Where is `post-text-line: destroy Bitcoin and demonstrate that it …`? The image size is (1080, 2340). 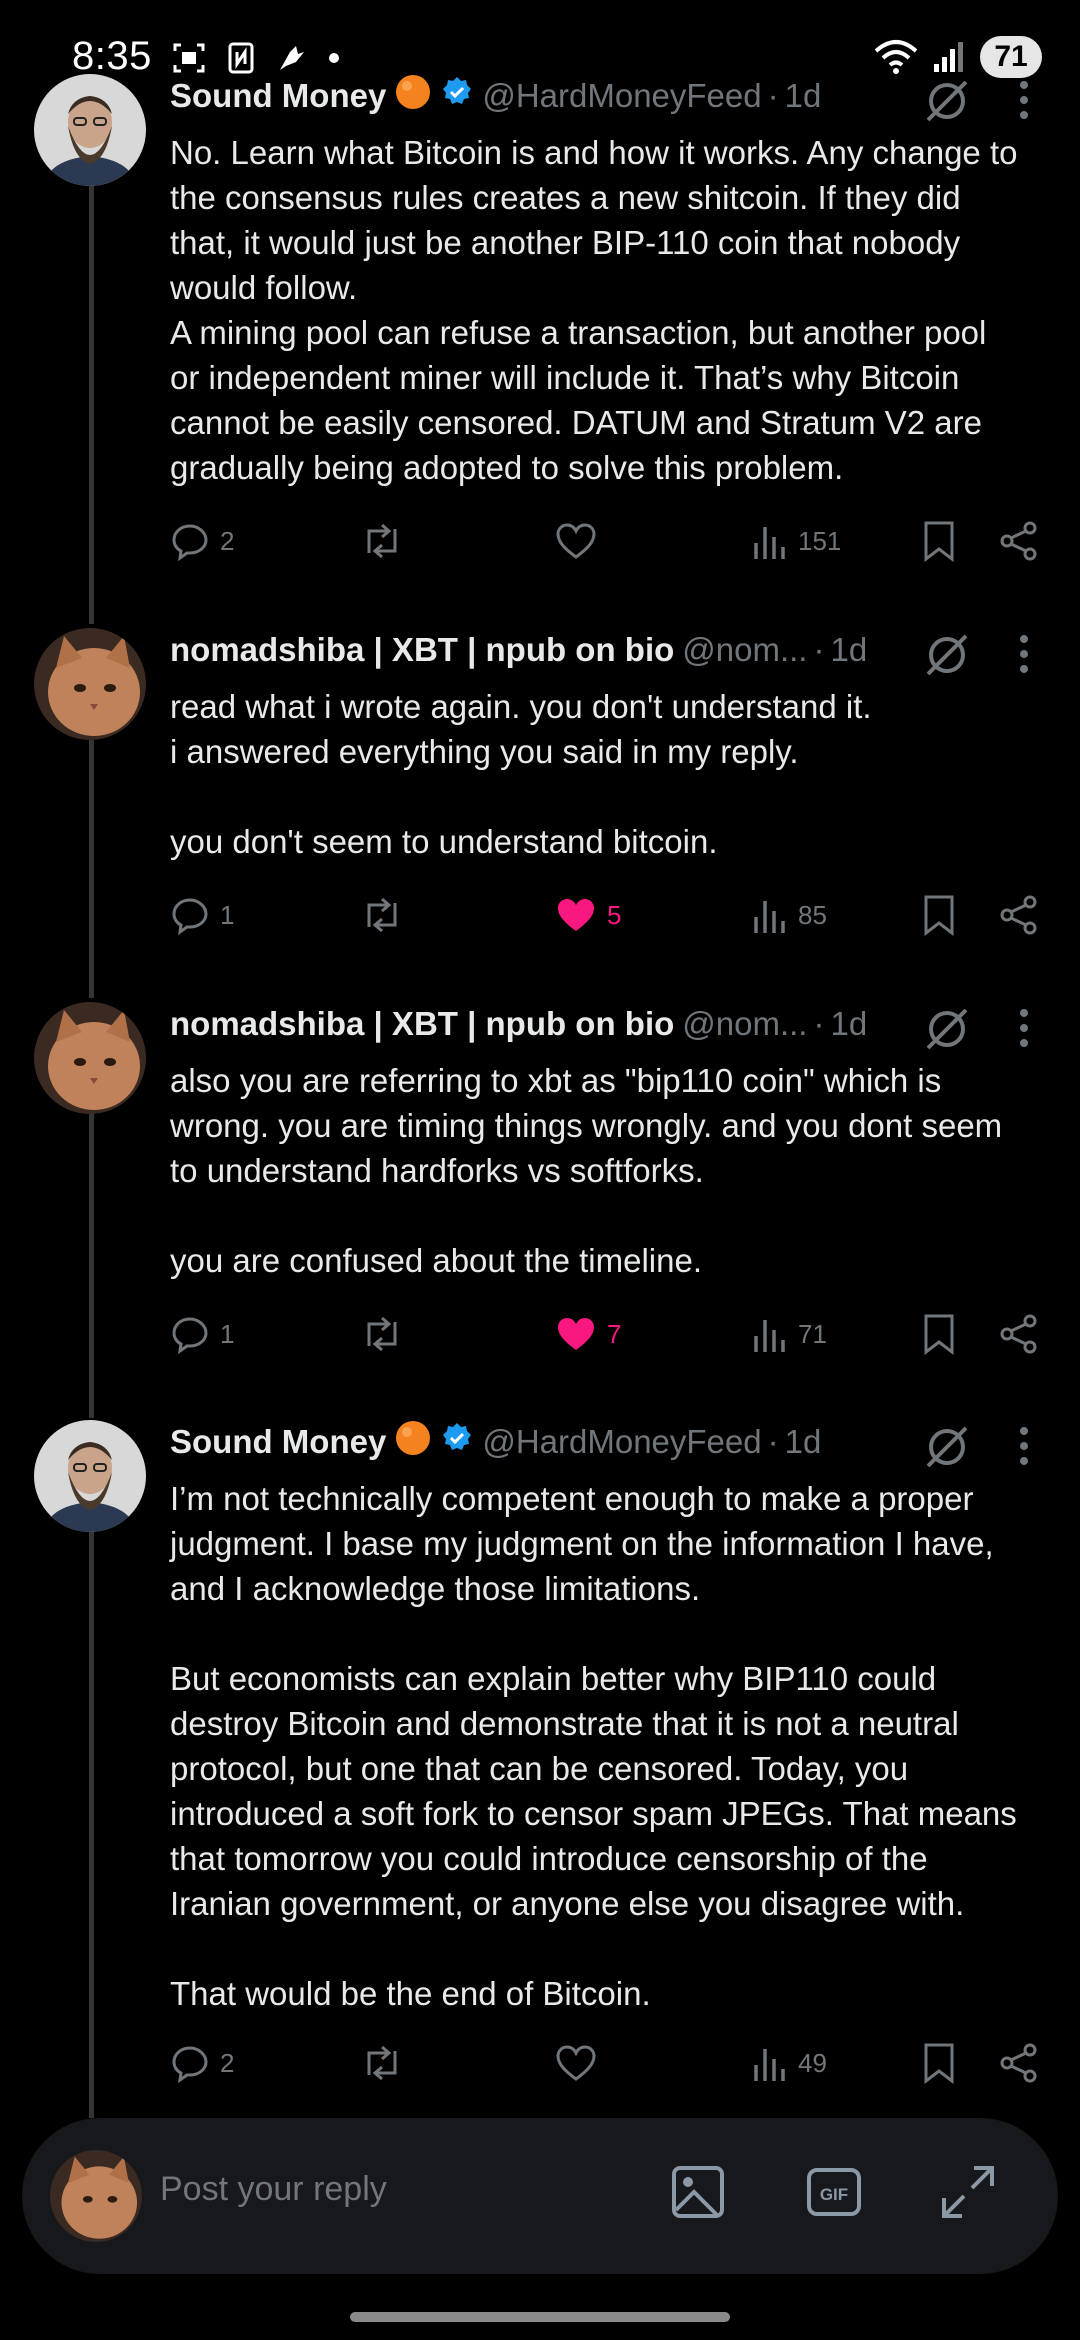
post-text-line: destroy Bitcoin and demonstrate that it … is located at coordinates (564, 1723).